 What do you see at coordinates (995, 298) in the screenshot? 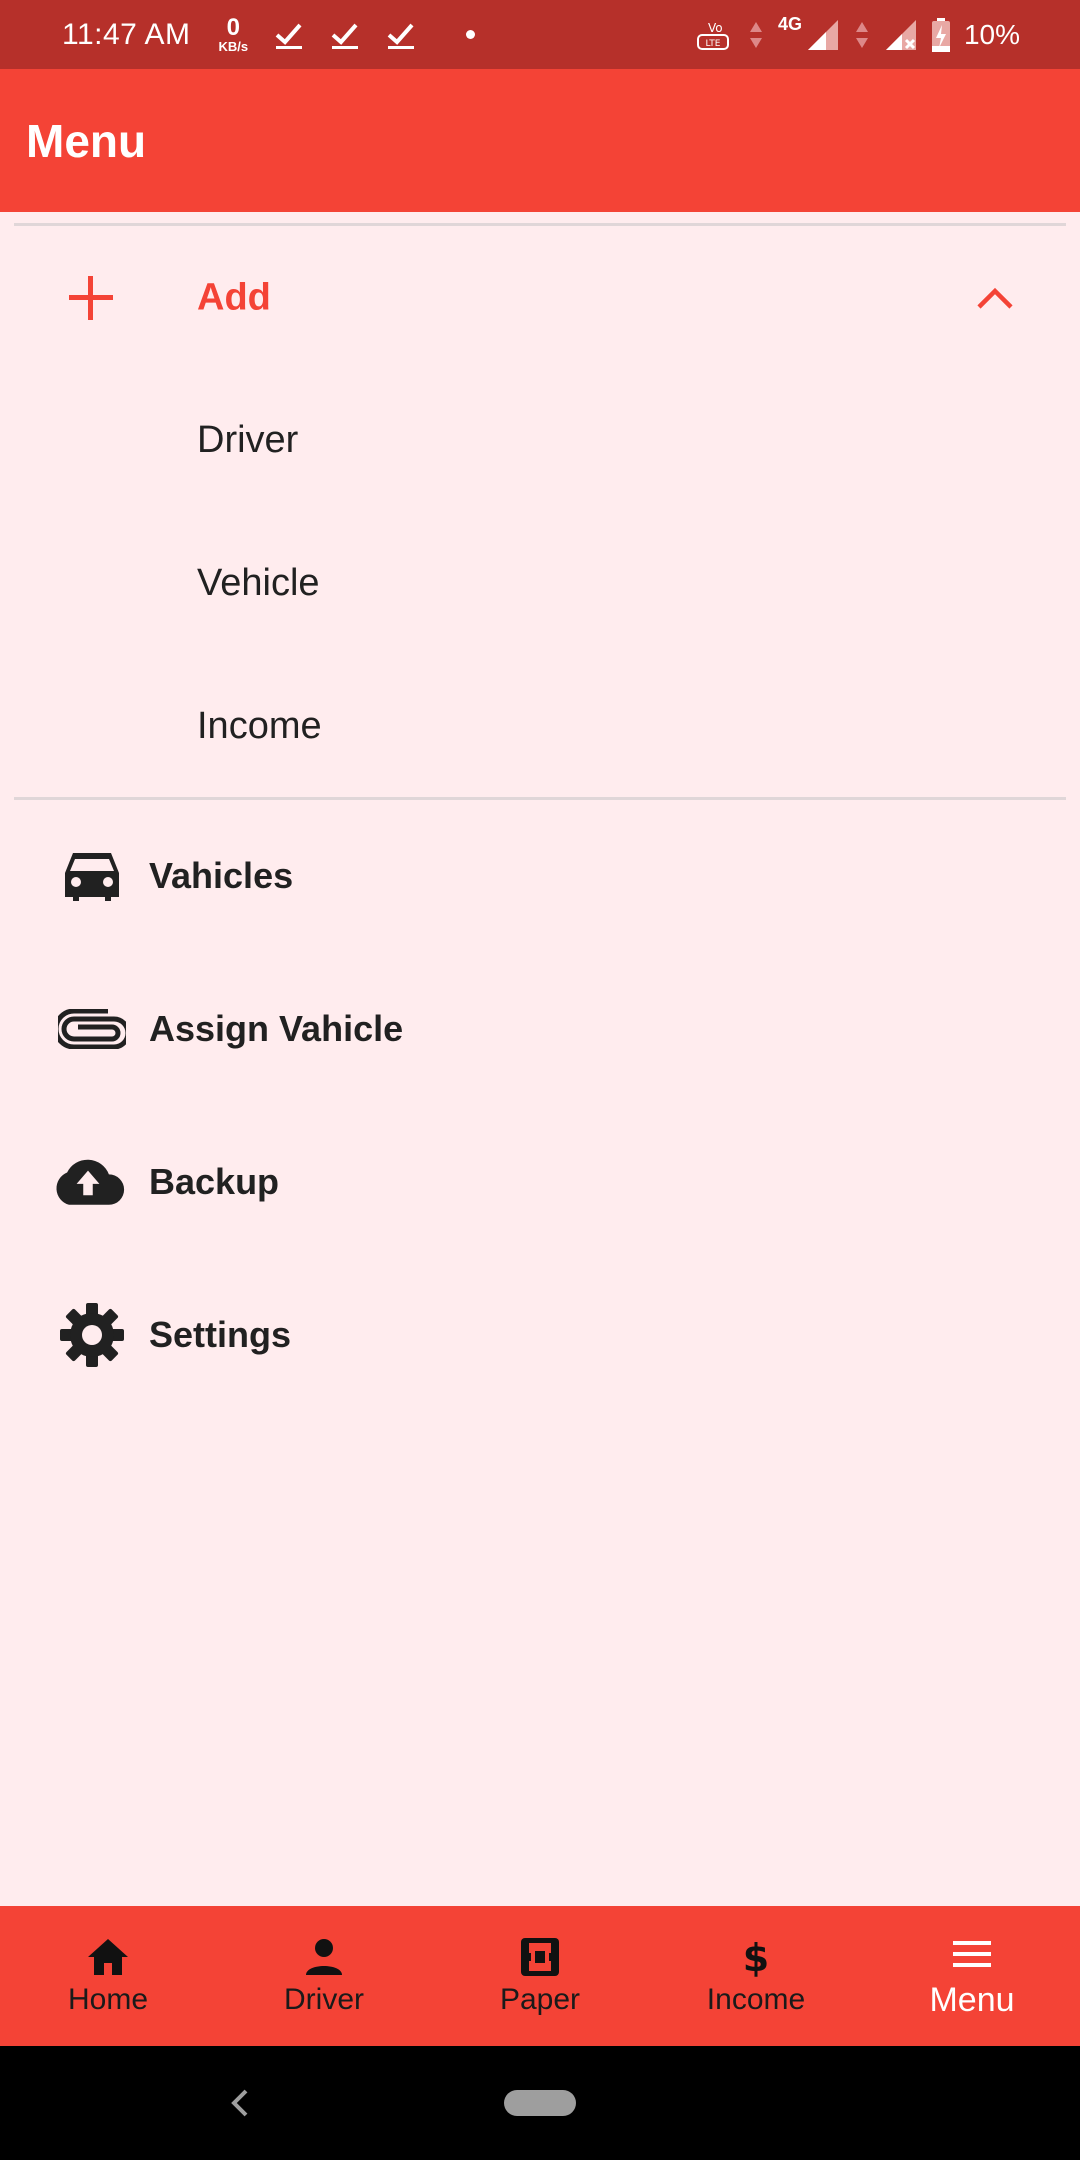
I see `chevron-up-icon` at bounding box center [995, 298].